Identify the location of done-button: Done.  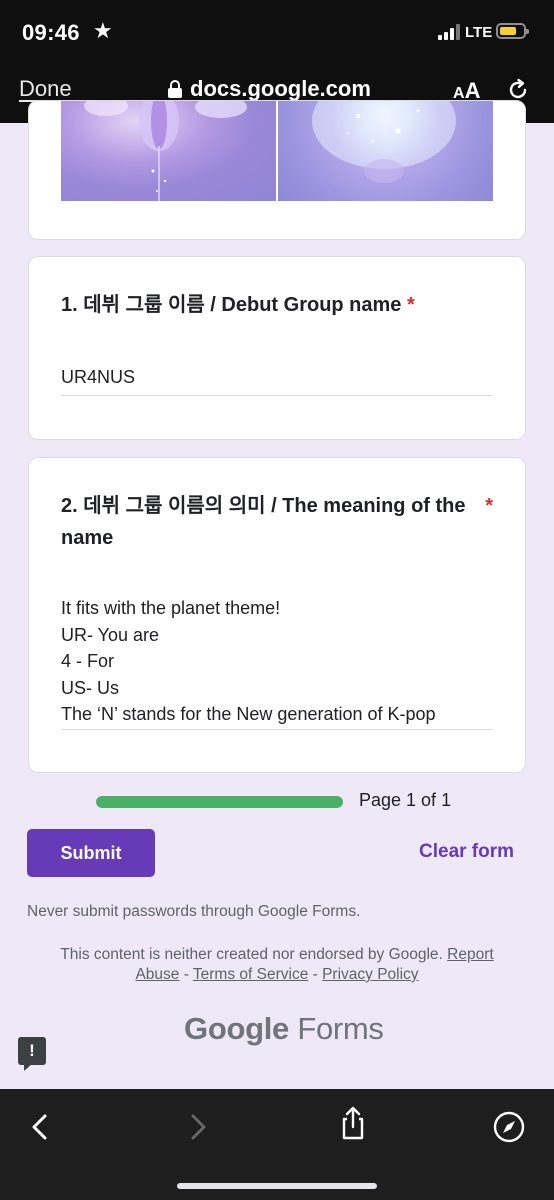
(45, 89).